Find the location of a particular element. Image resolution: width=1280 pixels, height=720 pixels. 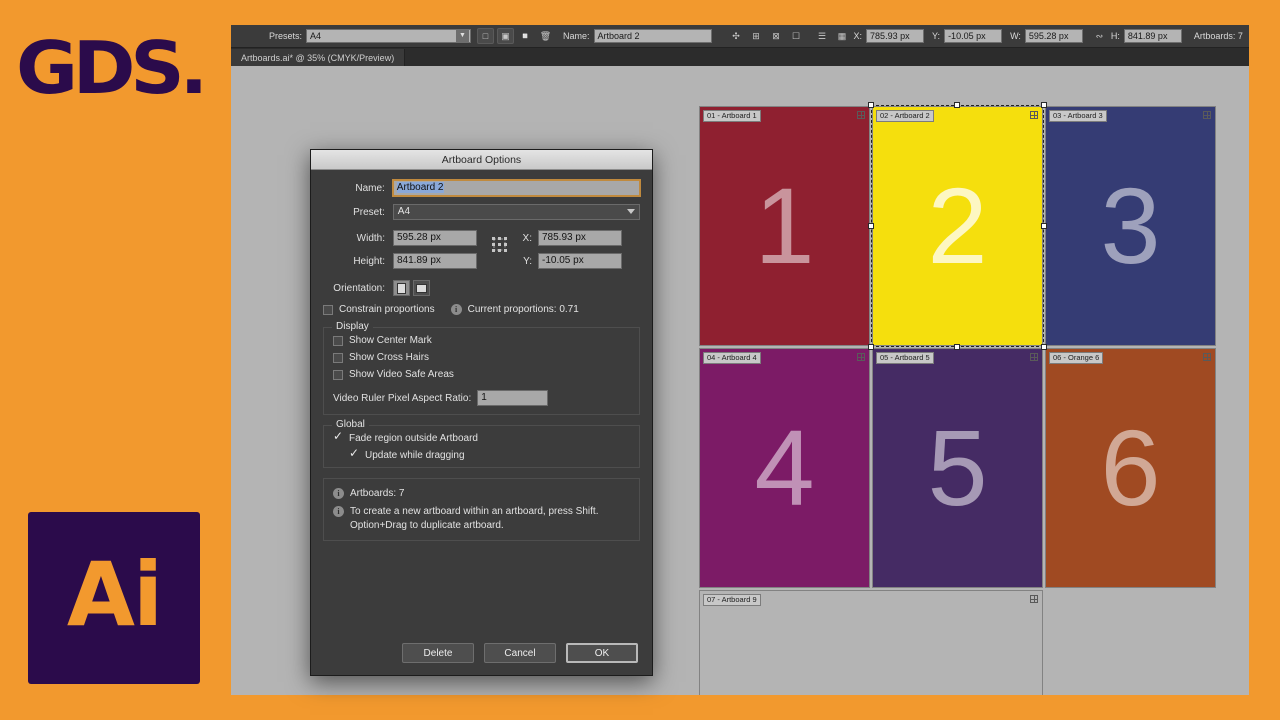

chevron-down-icon: ▼ is located at coordinates (463, 36).